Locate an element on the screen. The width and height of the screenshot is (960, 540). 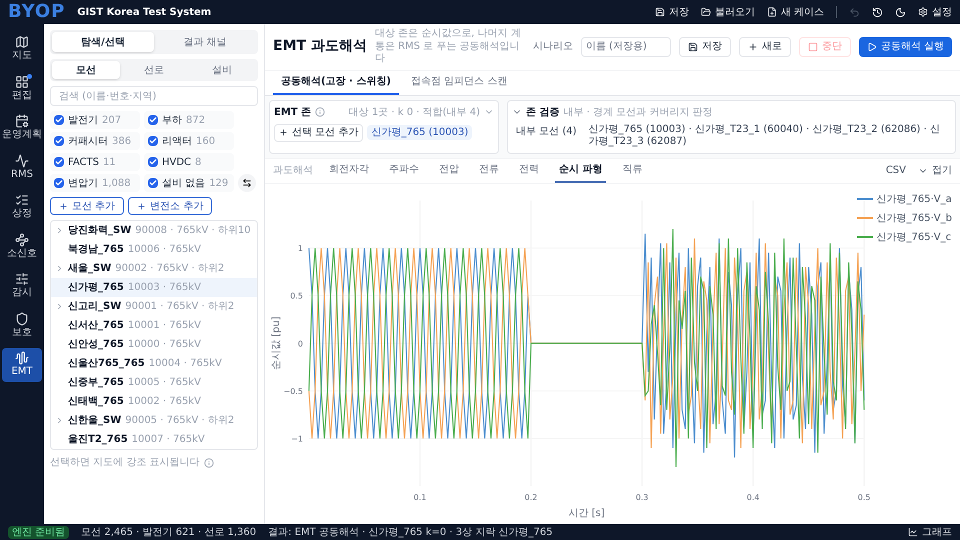
result-tab: 전압 is located at coordinates (449, 170).